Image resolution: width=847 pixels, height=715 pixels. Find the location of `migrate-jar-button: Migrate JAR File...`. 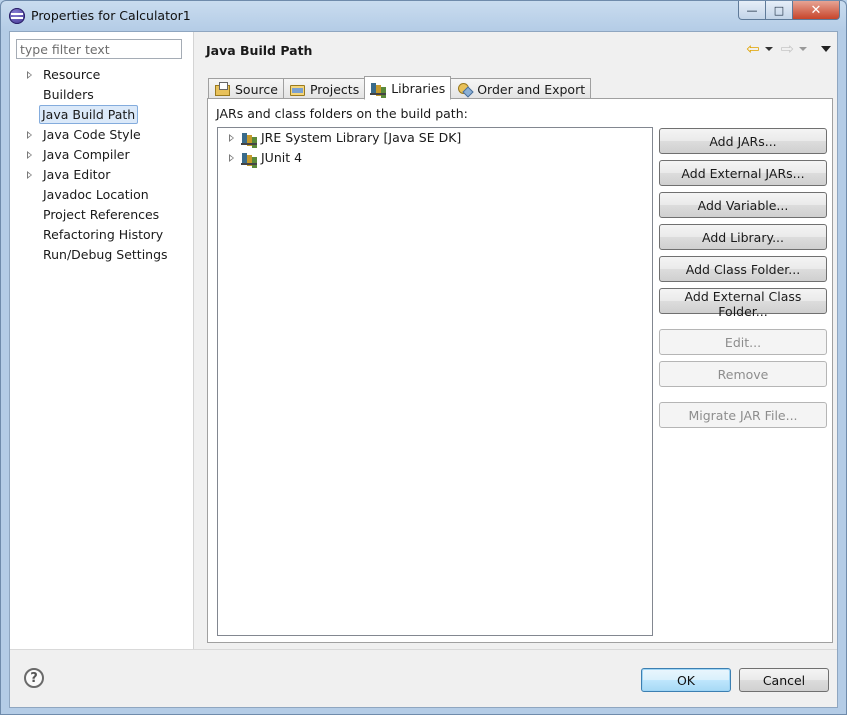

migrate-jar-button: Migrate JAR File... is located at coordinates (743, 415).